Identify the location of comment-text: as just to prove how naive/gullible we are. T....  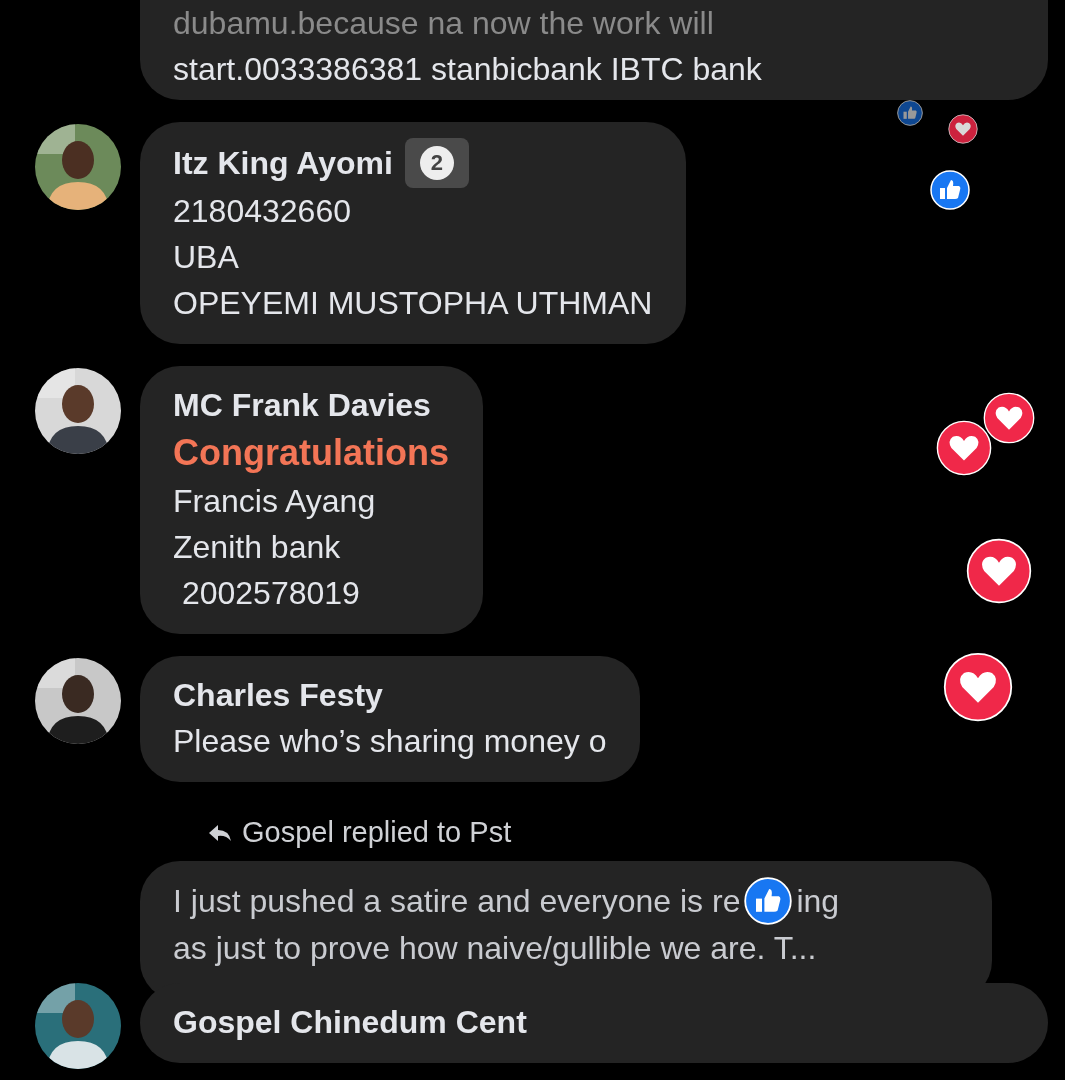
(495, 948).